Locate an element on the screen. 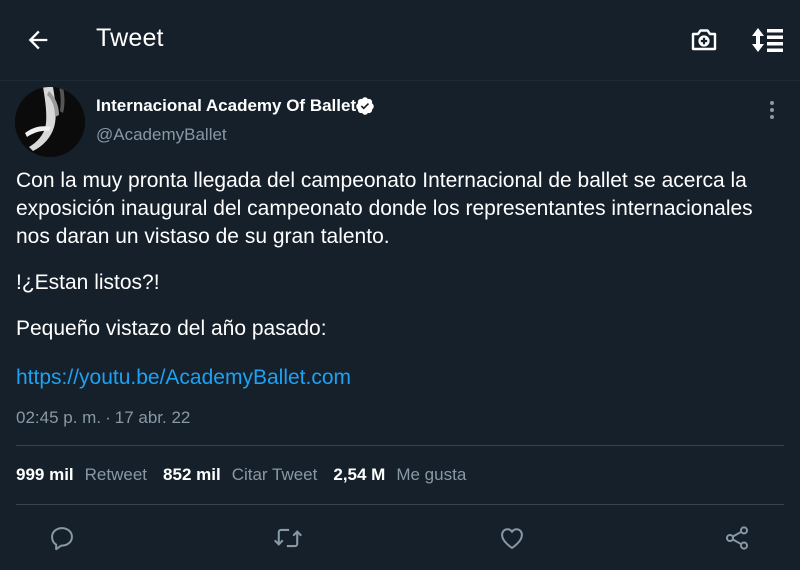  heart-icon is located at coordinates (512, 538).